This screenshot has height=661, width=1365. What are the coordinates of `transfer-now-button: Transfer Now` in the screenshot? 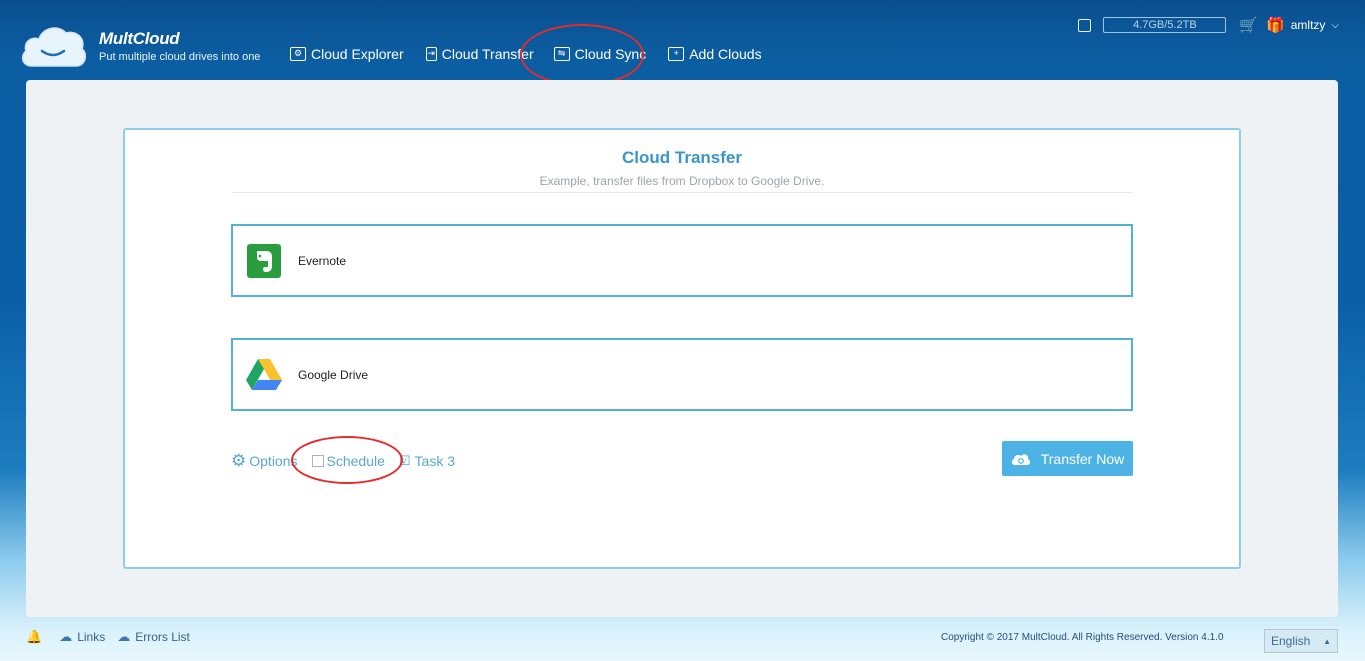 It's located at (1067, 458).